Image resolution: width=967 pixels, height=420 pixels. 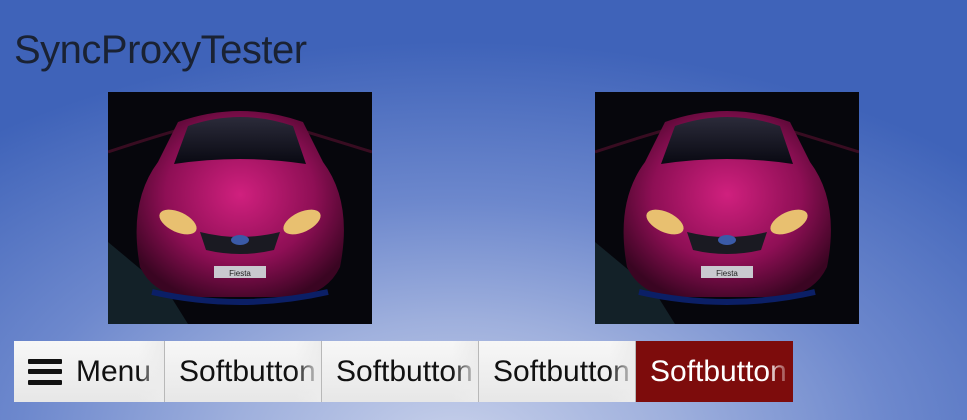 I want to click on softbutton-3: Softbutton, so click(x=557, y=371).